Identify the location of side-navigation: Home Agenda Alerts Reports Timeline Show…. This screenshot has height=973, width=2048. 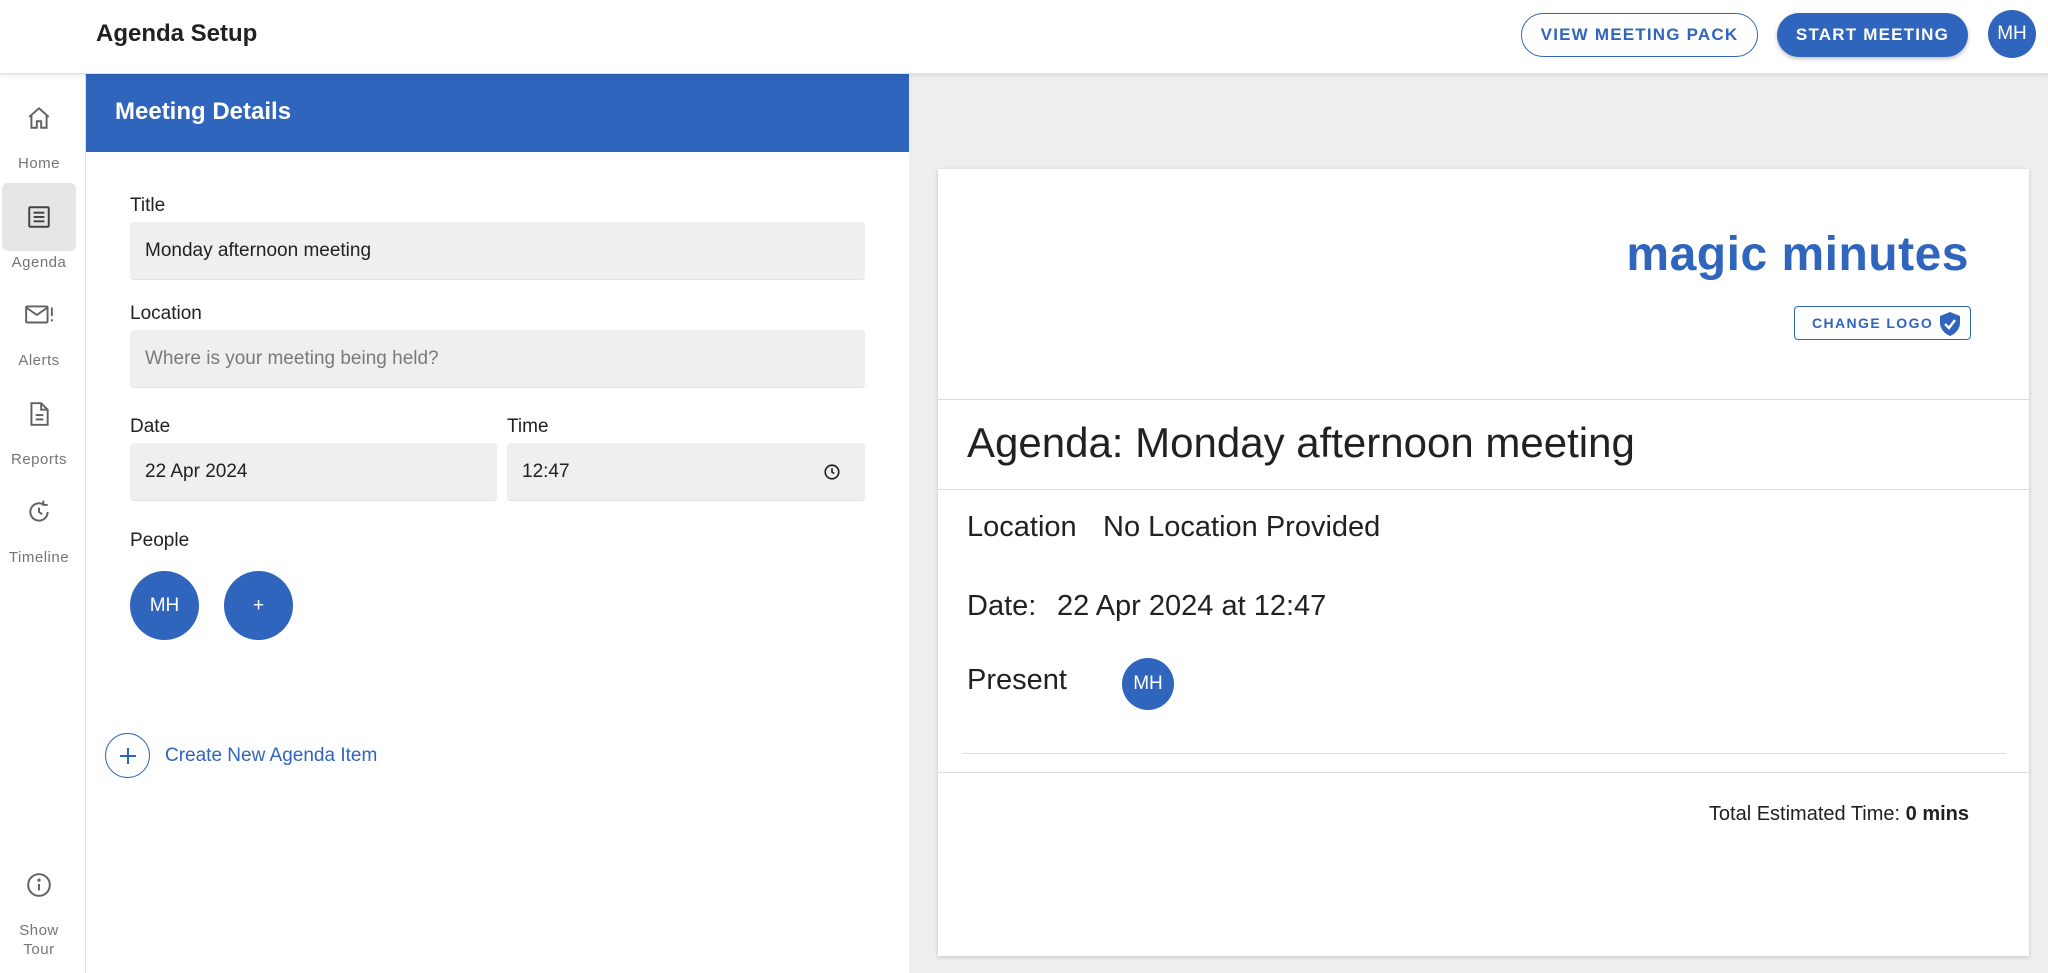
(43, 523).